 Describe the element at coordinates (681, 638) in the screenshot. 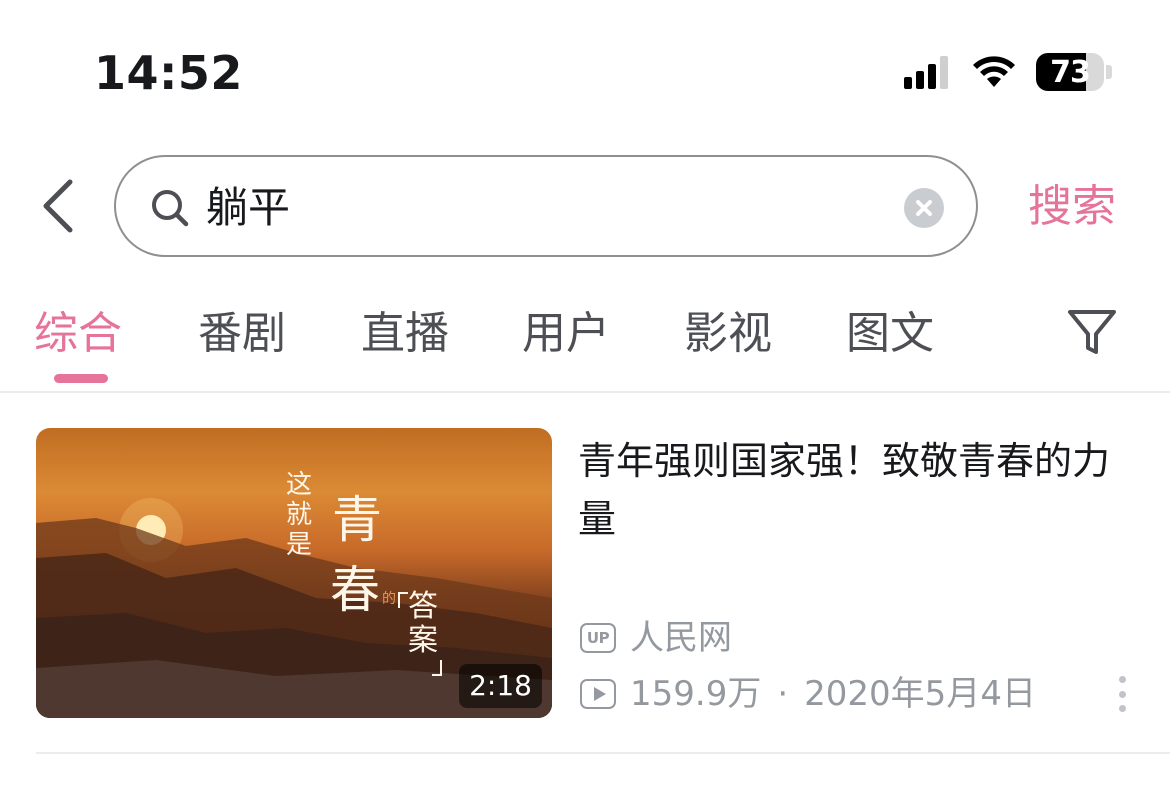

I see `uploader-name: 人民网` at that location.